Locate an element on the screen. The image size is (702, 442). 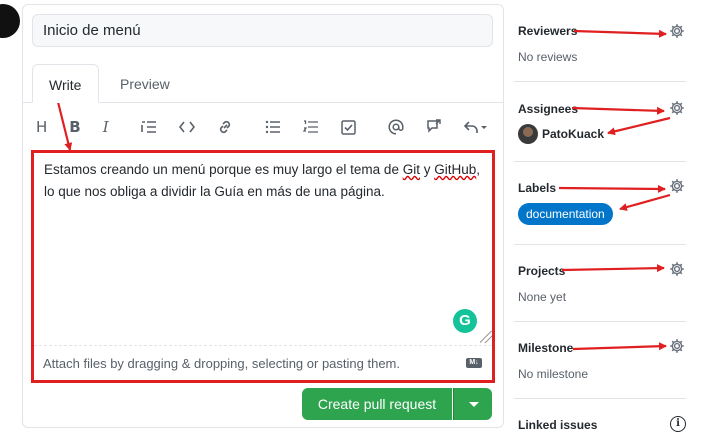
labels-section: Labels documentation is located at coordinates (603, 203).